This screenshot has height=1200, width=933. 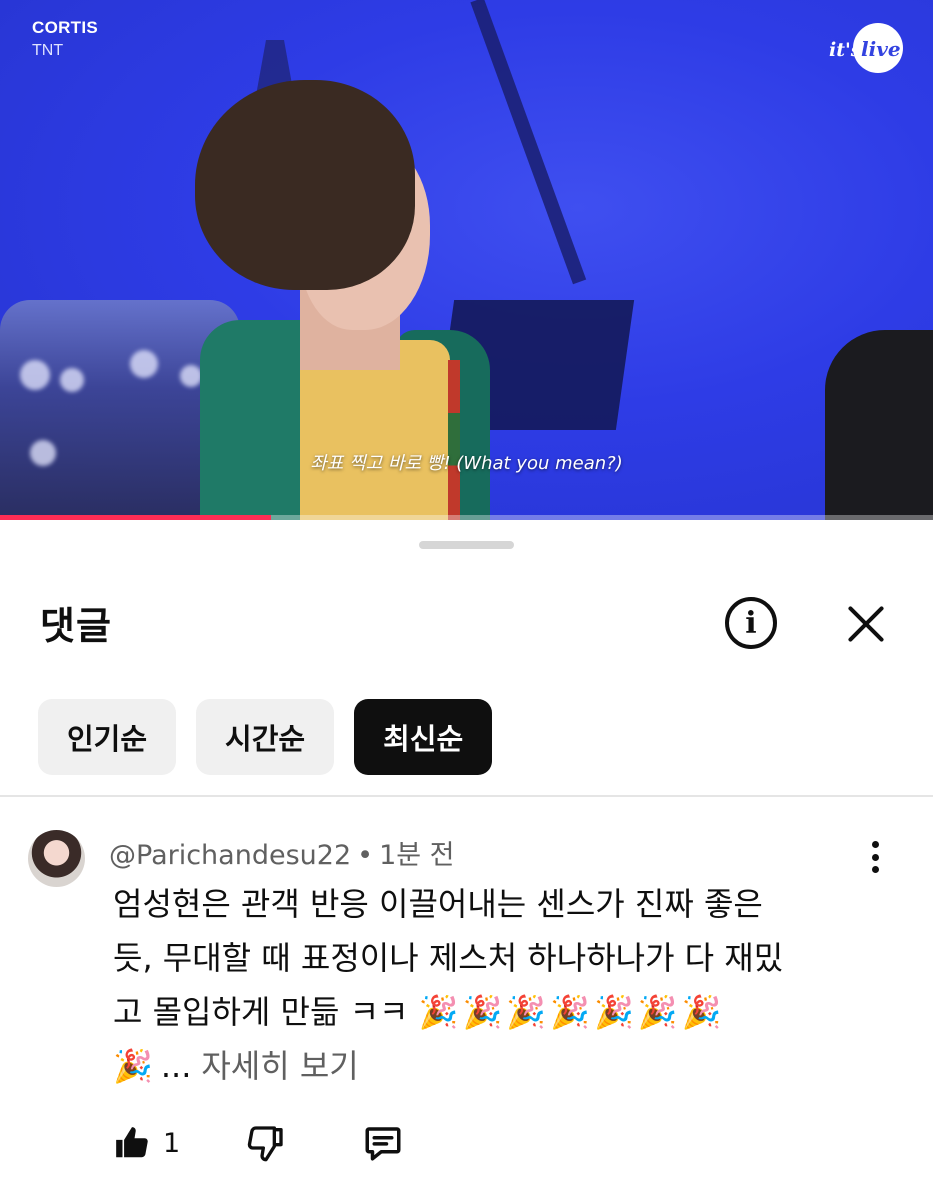 What do you see at coordinates (172, 1143) in the screenshot?
I see `like-count: 1` at bounding box center [172, 1143].